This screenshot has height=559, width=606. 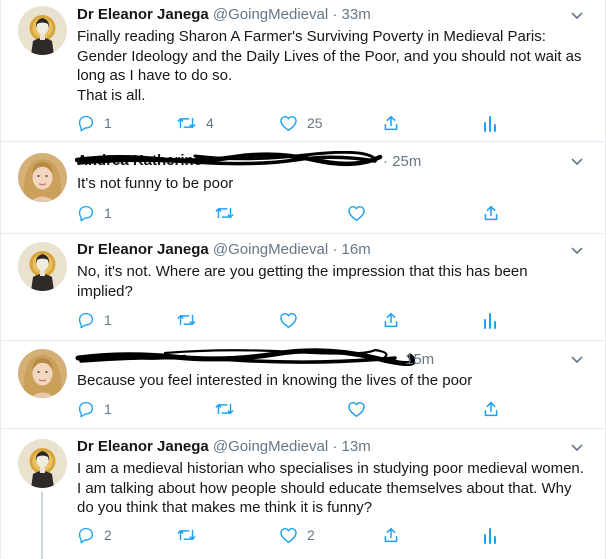 What do you see at coordinates (210, 123) in the screenshot?
I see `retweet-count: 4` at bounding box center [210, 123].